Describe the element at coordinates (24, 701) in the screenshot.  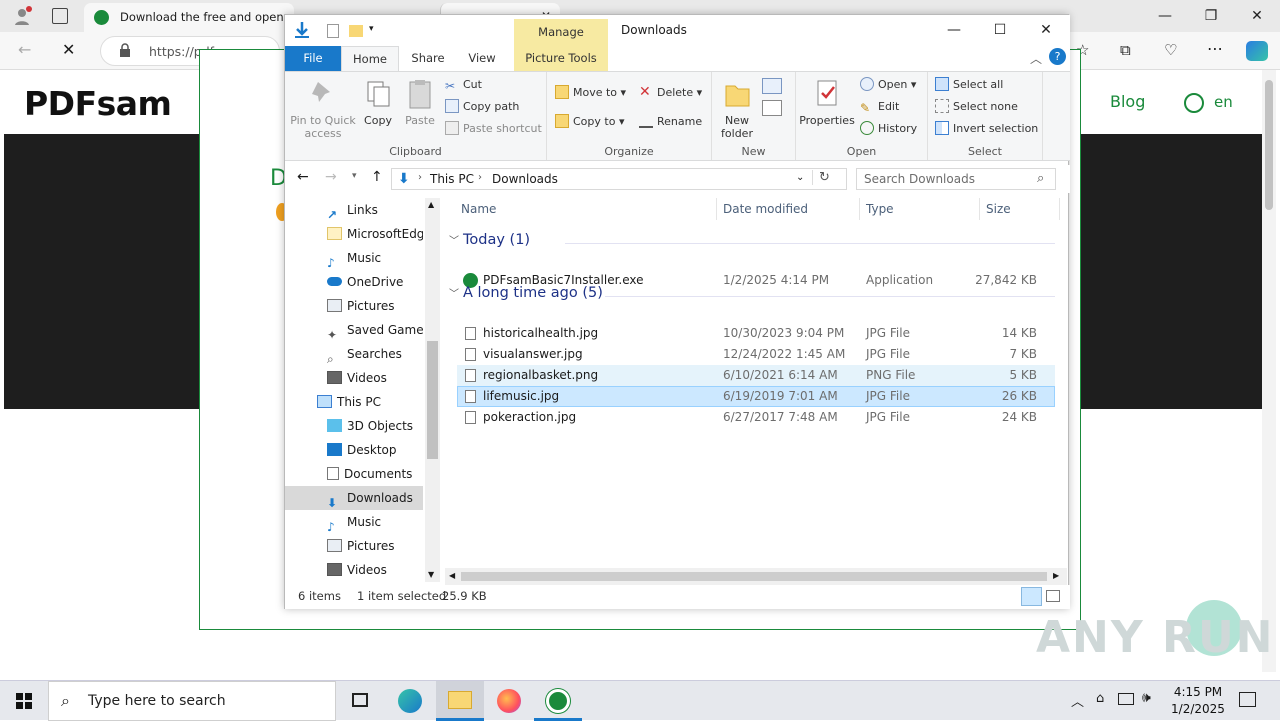
I see `start-button` at that location.